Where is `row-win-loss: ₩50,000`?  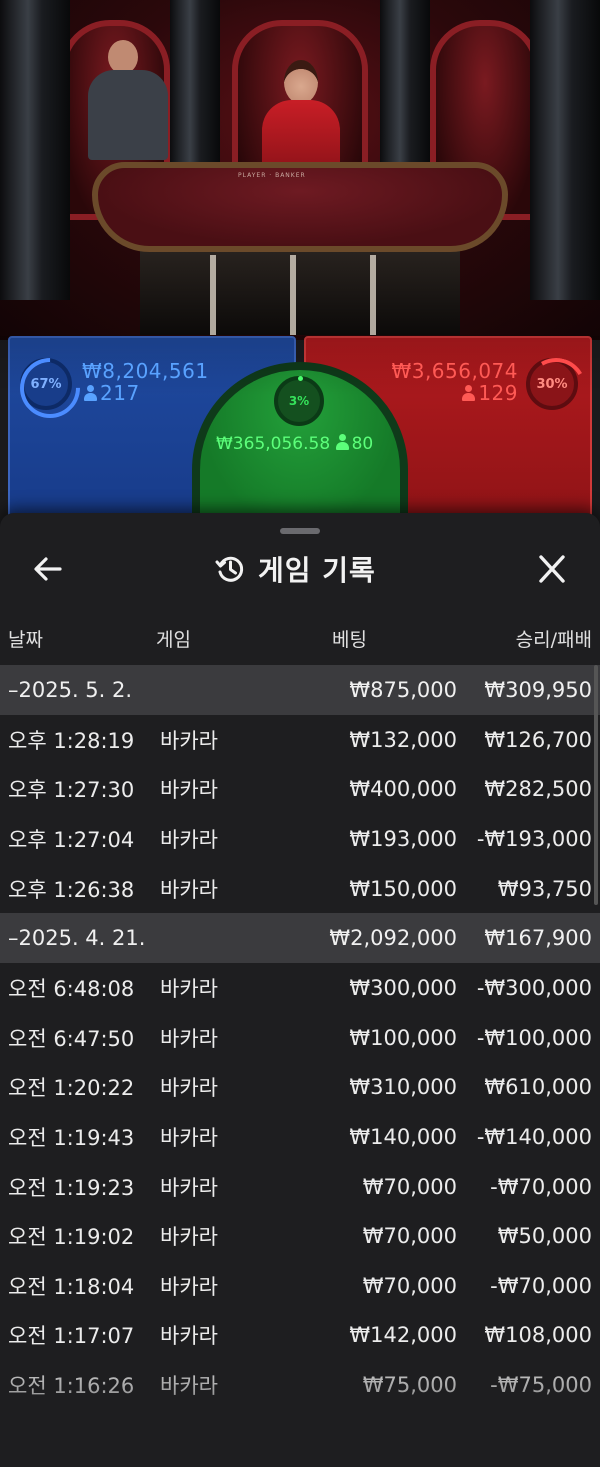 row-win-loss: ₩50,000 is located at coordinates (544, 1236).